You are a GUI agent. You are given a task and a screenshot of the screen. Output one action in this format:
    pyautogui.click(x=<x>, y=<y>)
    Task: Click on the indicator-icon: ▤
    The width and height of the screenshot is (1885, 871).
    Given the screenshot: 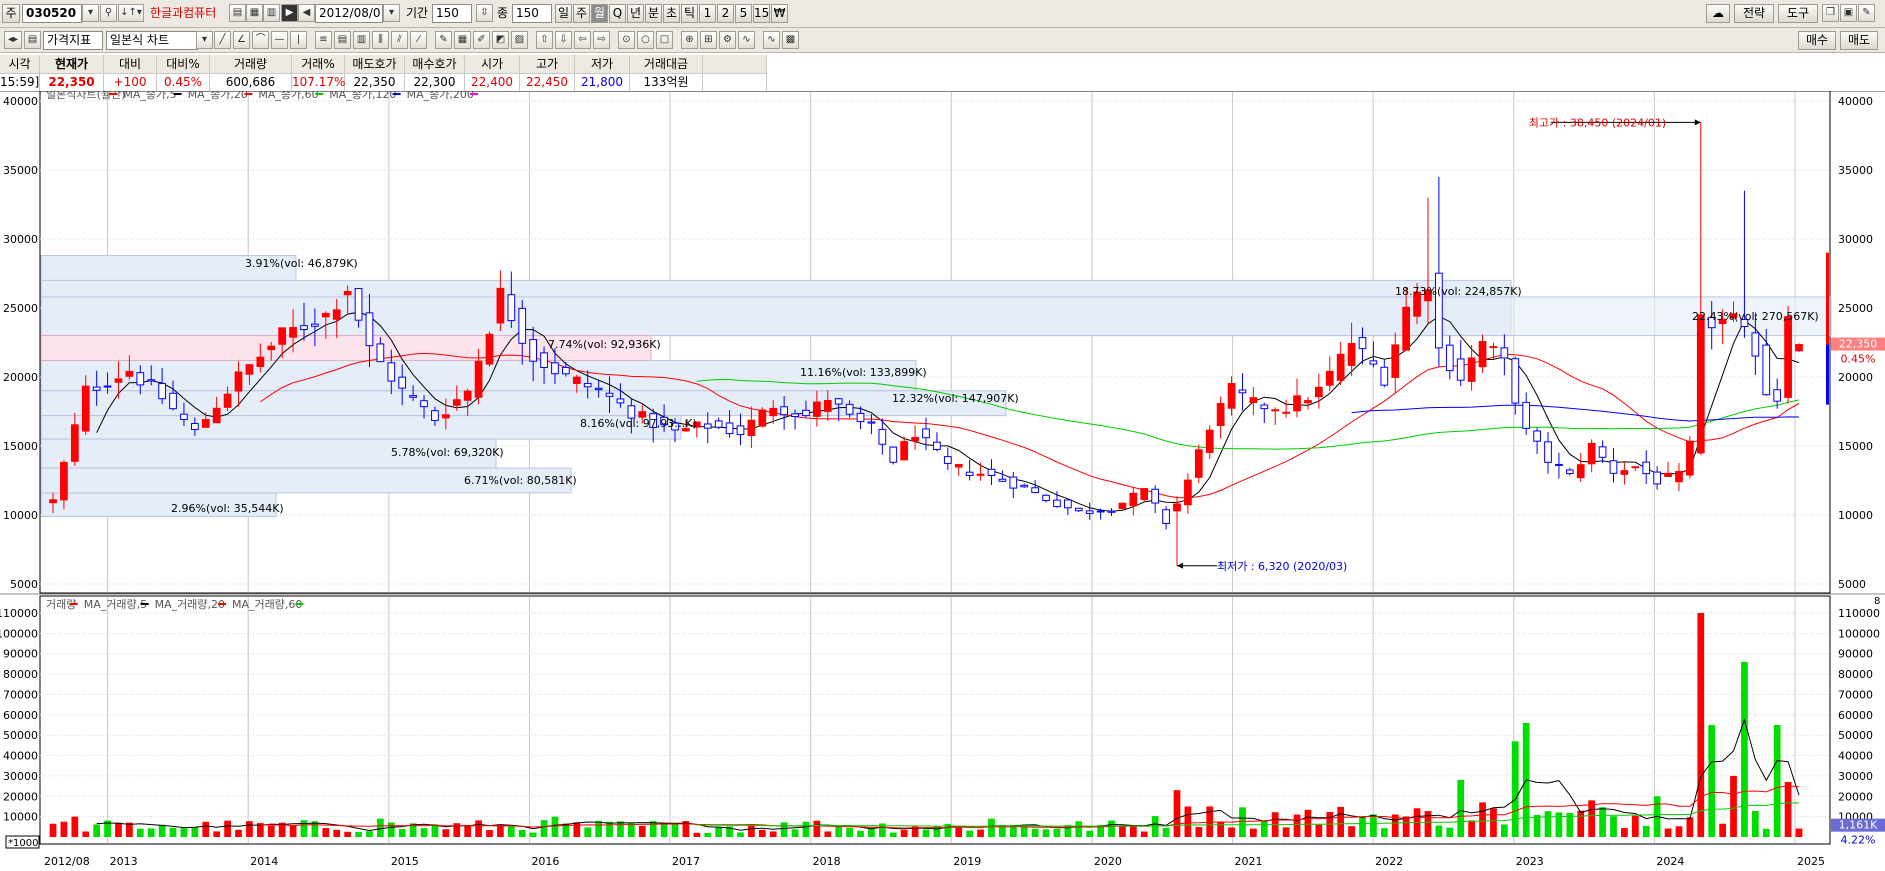 What is the action you would take?
    pyautogui.click(x=32, y=40)
    